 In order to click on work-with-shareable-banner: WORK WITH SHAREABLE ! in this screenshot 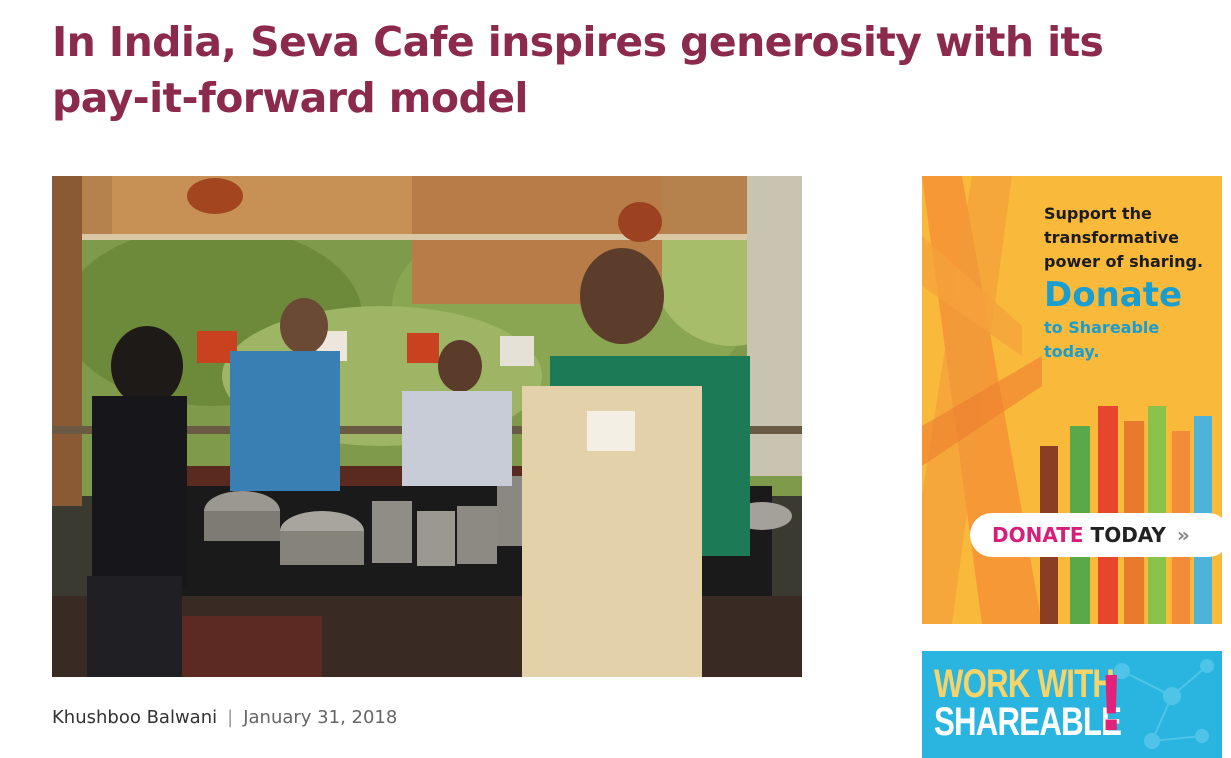, I will do `click(1072, 704)`.